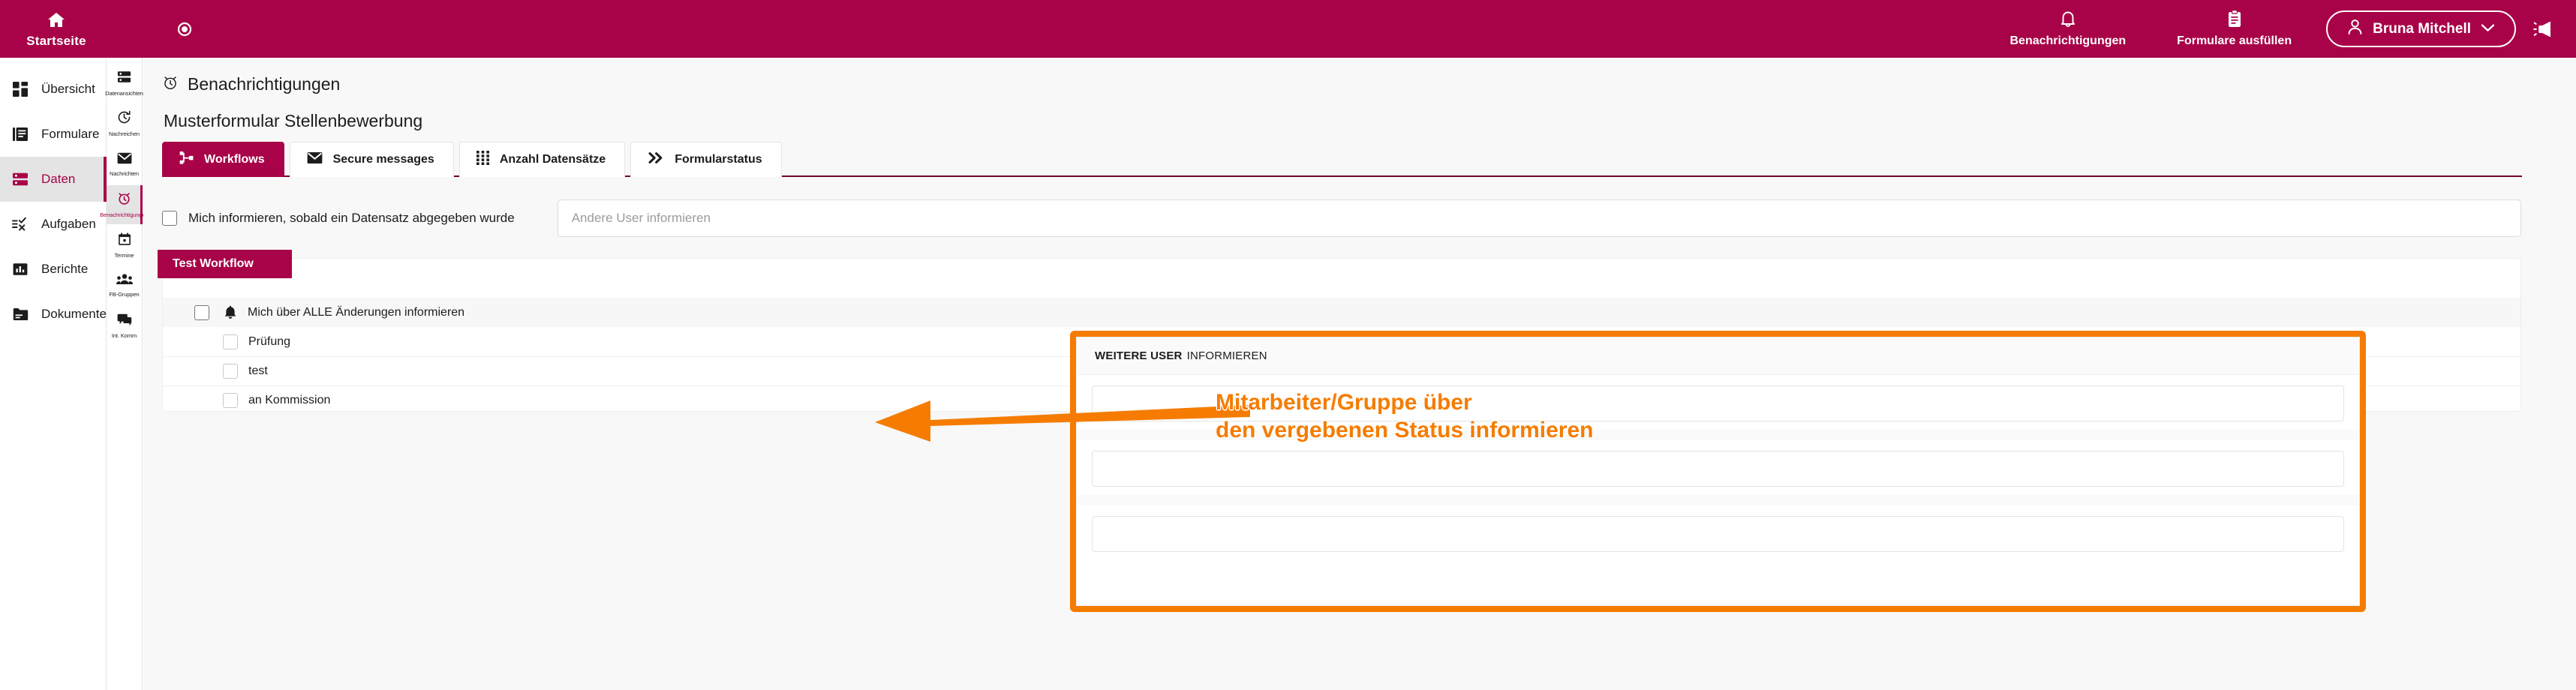 The height and width of the screenshot is (690, 2576). I want to click on clipboard-icon, so click(2234, 21).